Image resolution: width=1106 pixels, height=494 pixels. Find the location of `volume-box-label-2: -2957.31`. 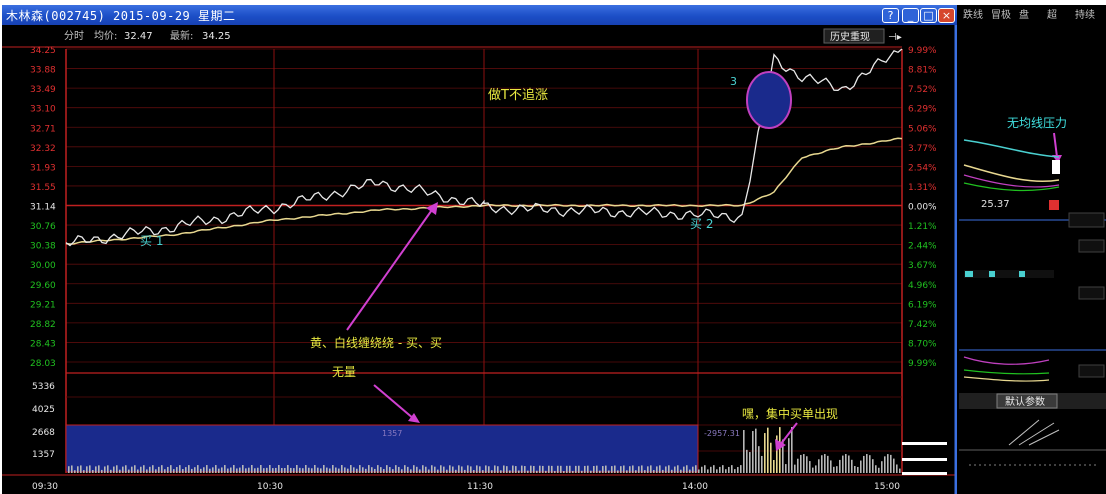

volume-box-label-2: -2957.31 is located at coordinates (722, 433).